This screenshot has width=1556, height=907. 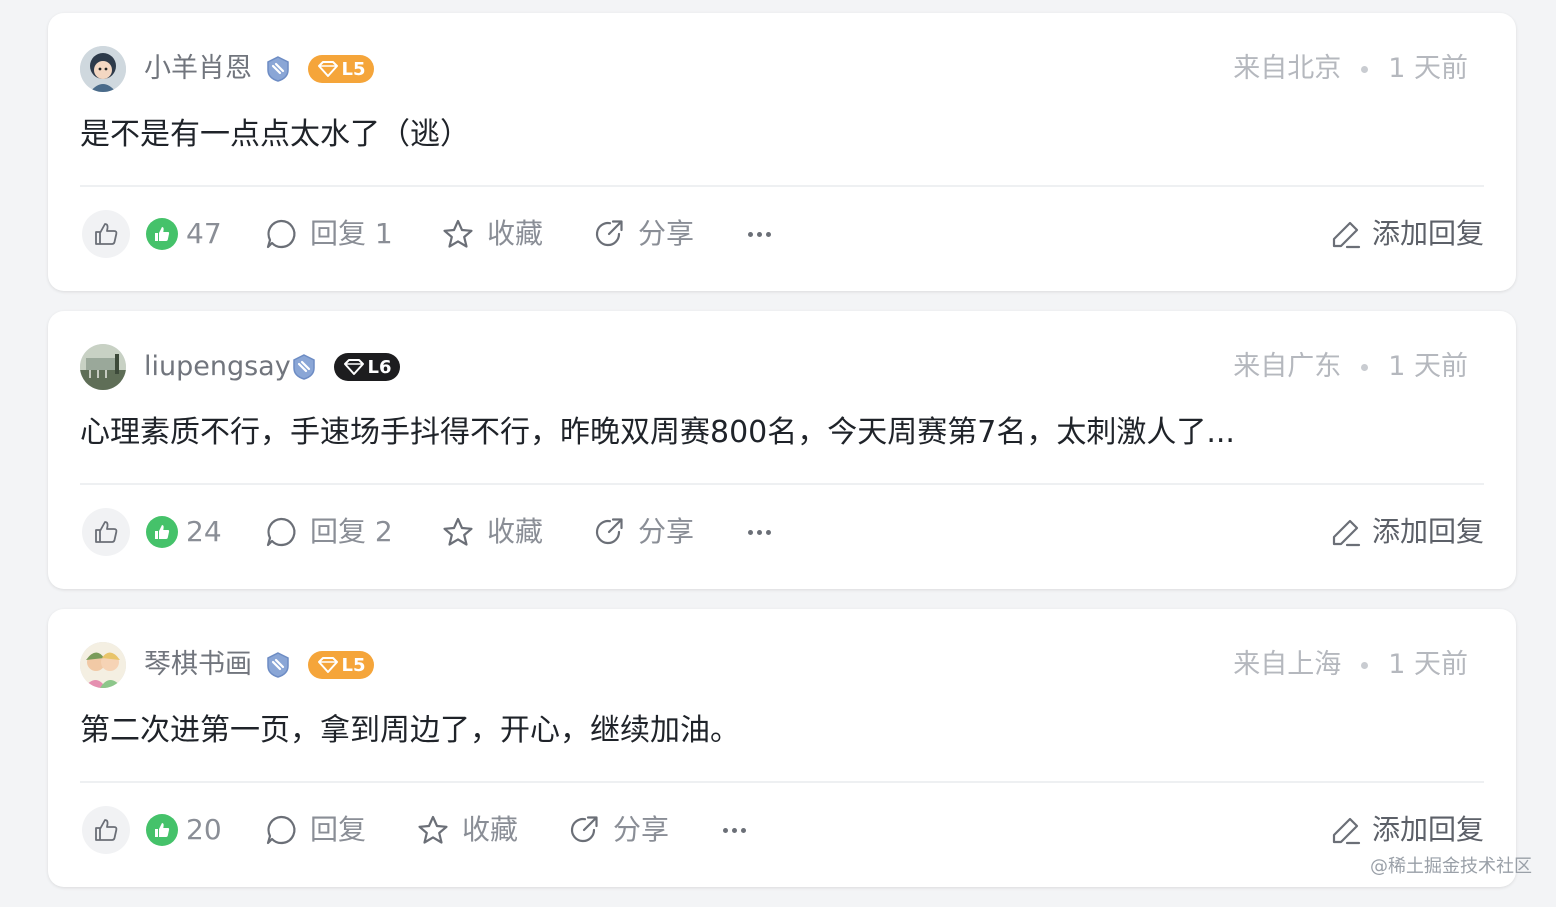 I want to click on location: 来自北京, so click(x=1287, y=69).